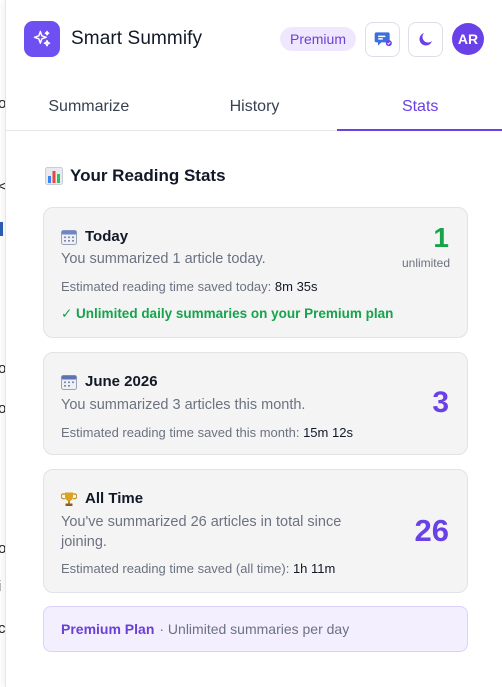 This screenshot has width=502, height=687. What do you see at coordinates (419, 107) in the screenshot?
I see `tab-stats: Stats` at bounding box center [419, 107].